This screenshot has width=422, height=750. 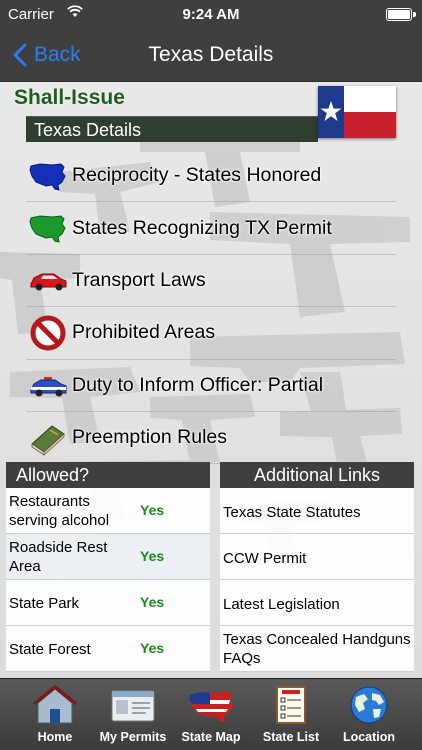 What do you see at coordinates (108, 649) in the screenshot?
I see `table-row: State Forest Yes` at bounding box center [108, 649].